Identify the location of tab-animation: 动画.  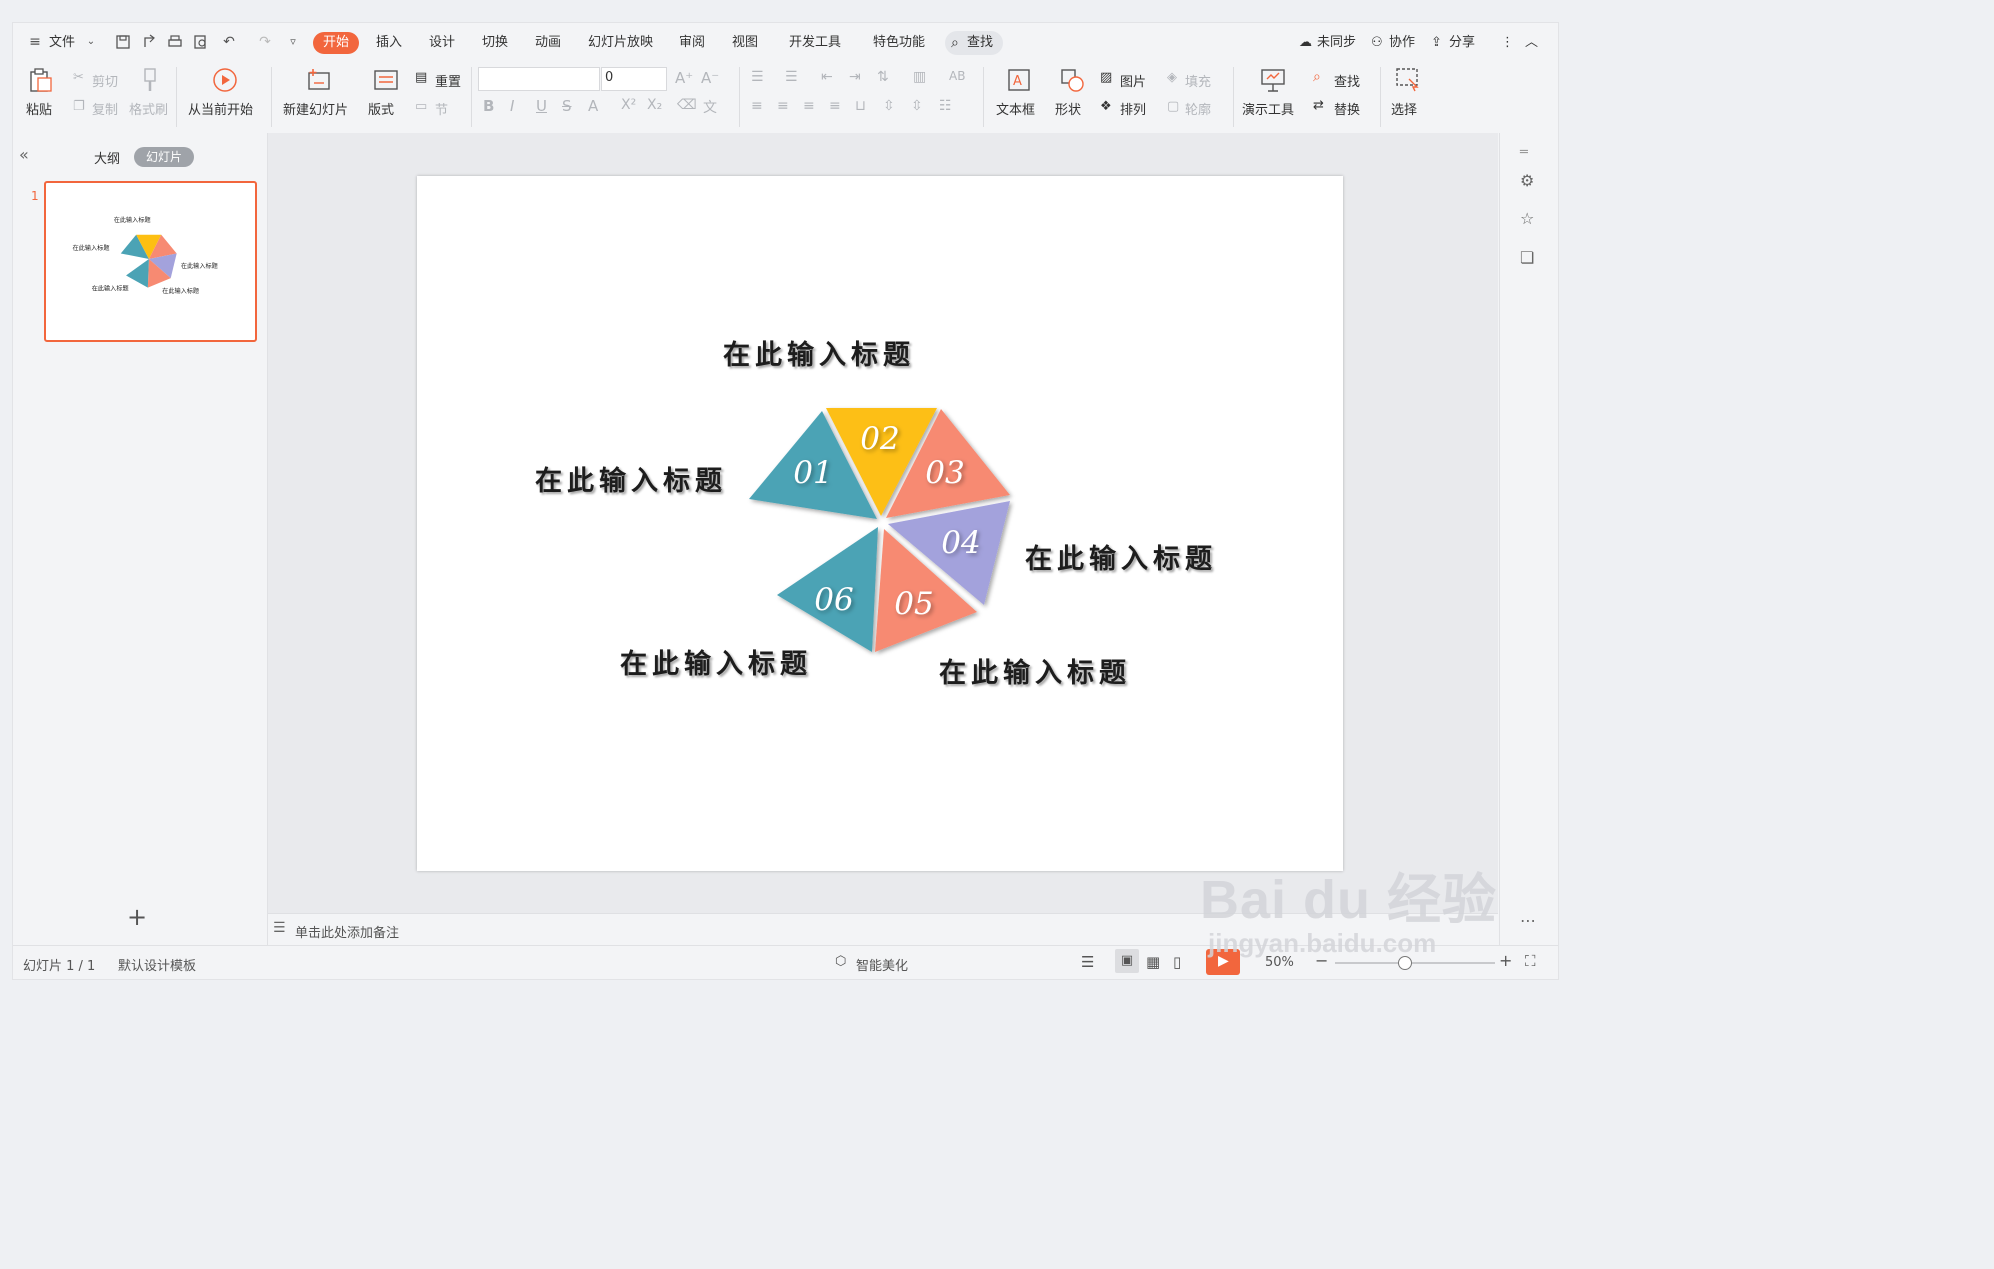
(548, 43).